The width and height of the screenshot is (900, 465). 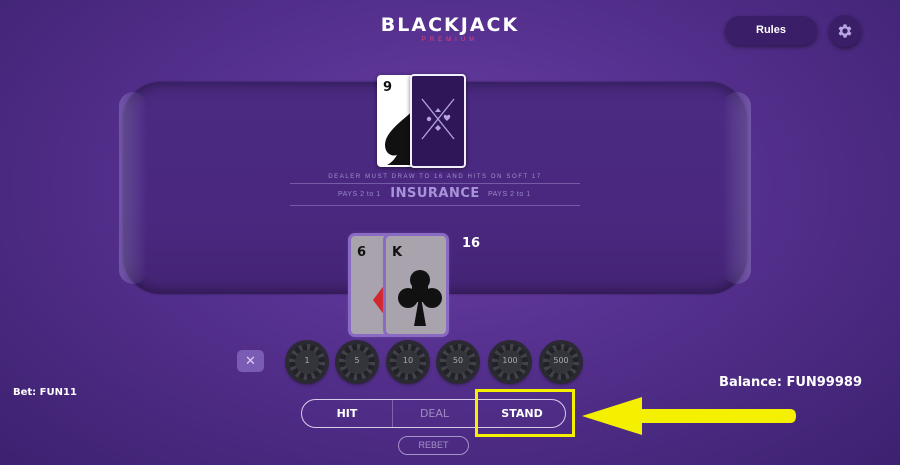 I want to click on deal-button: DEAL, so click(x=434, y=413).